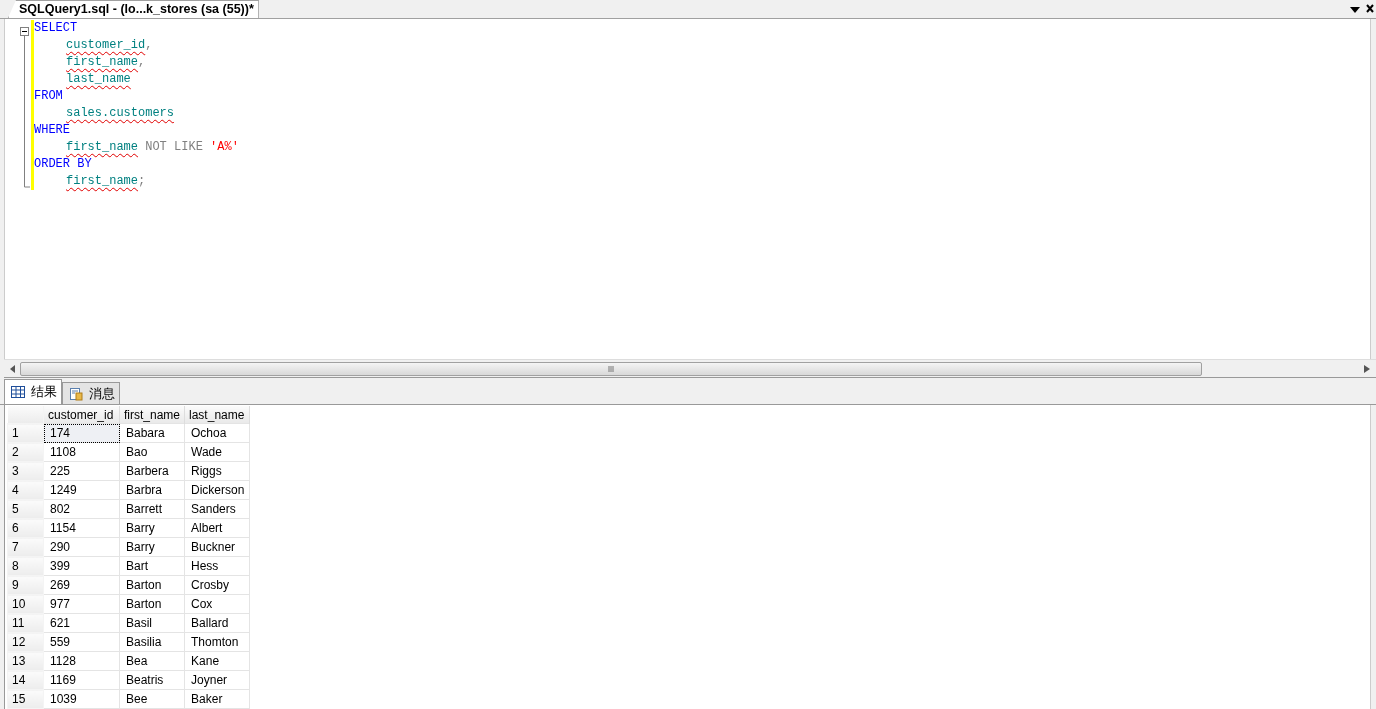 This screenshot has width=1376, height=709. Describe the element at coordinates (152, 566) in the screenshot. I see `table-cell: Bart` at that location.